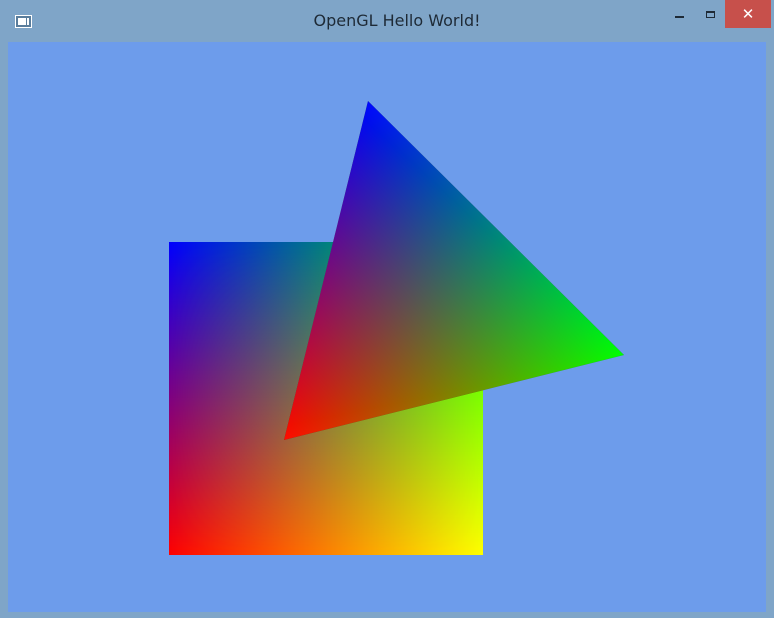 The image size is (774, 618). I want to click on minimize-icon, so click(679, 17).